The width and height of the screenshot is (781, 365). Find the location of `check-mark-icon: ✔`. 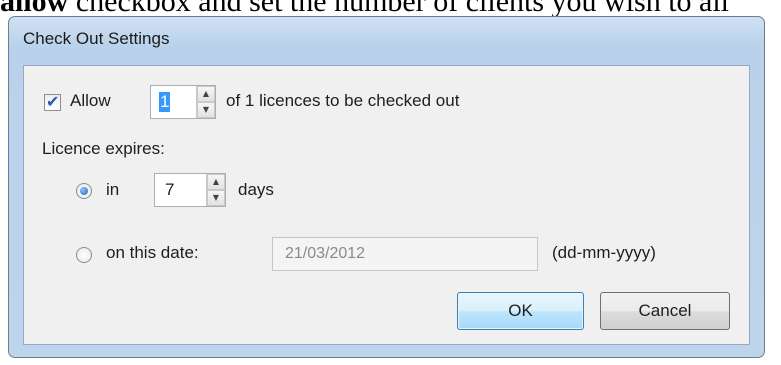

check-mark-icon: ✔ is located at coordinates (53, 101).